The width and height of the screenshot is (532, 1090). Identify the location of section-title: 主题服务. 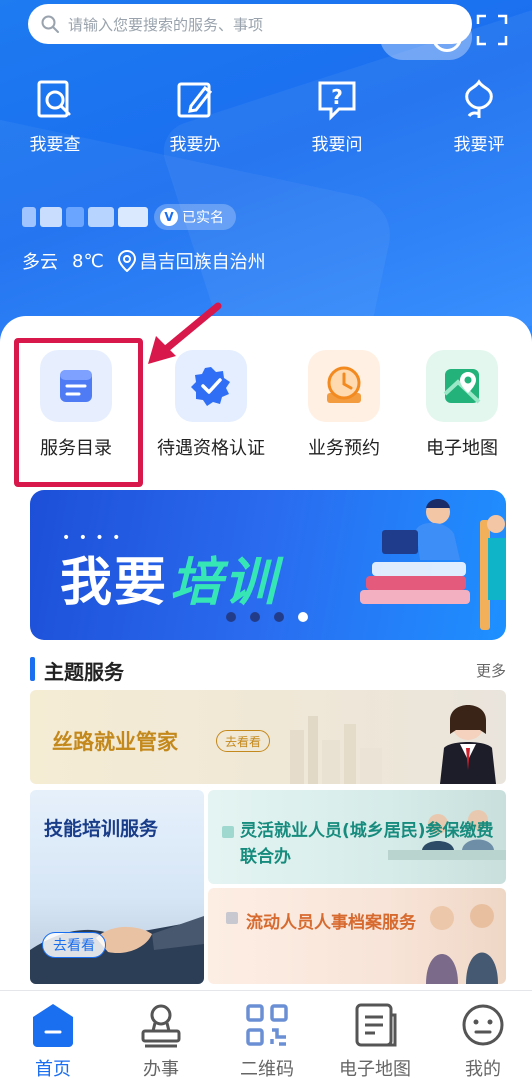
(84, 672).